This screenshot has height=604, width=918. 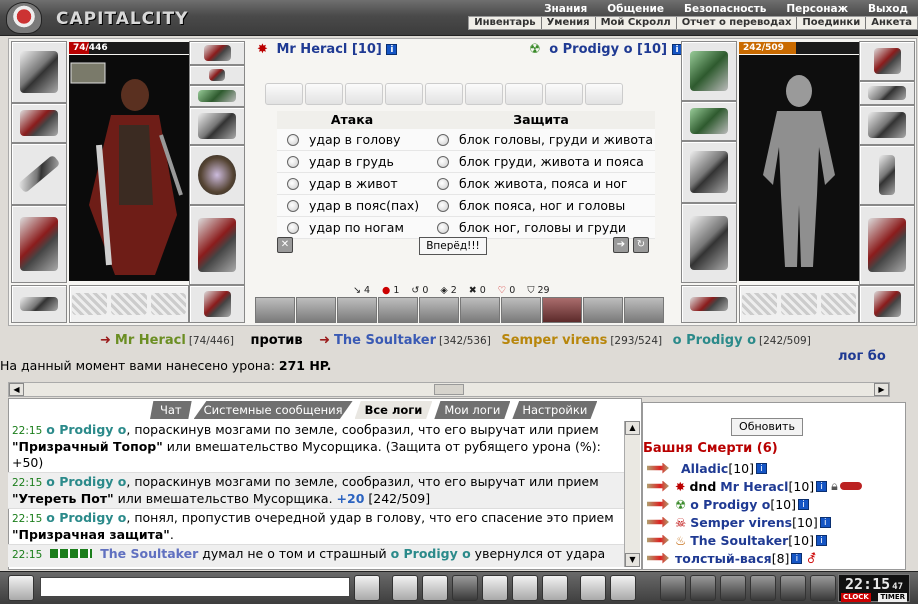 What do you see at coordinates (465, 588) in the screenshot?
I see `save-icon` at bounding box center [465, 588].